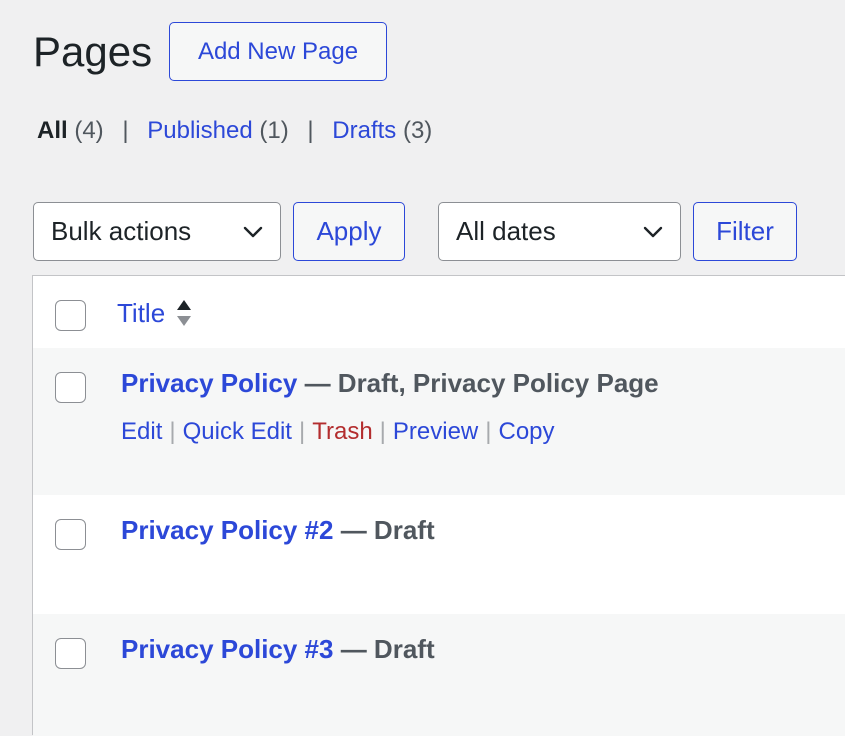 The width and height of the screenshot is (845, 736). Describe the element at coordinates (93, 51) in the screenshot. I see `page-title: Pages` at that location.